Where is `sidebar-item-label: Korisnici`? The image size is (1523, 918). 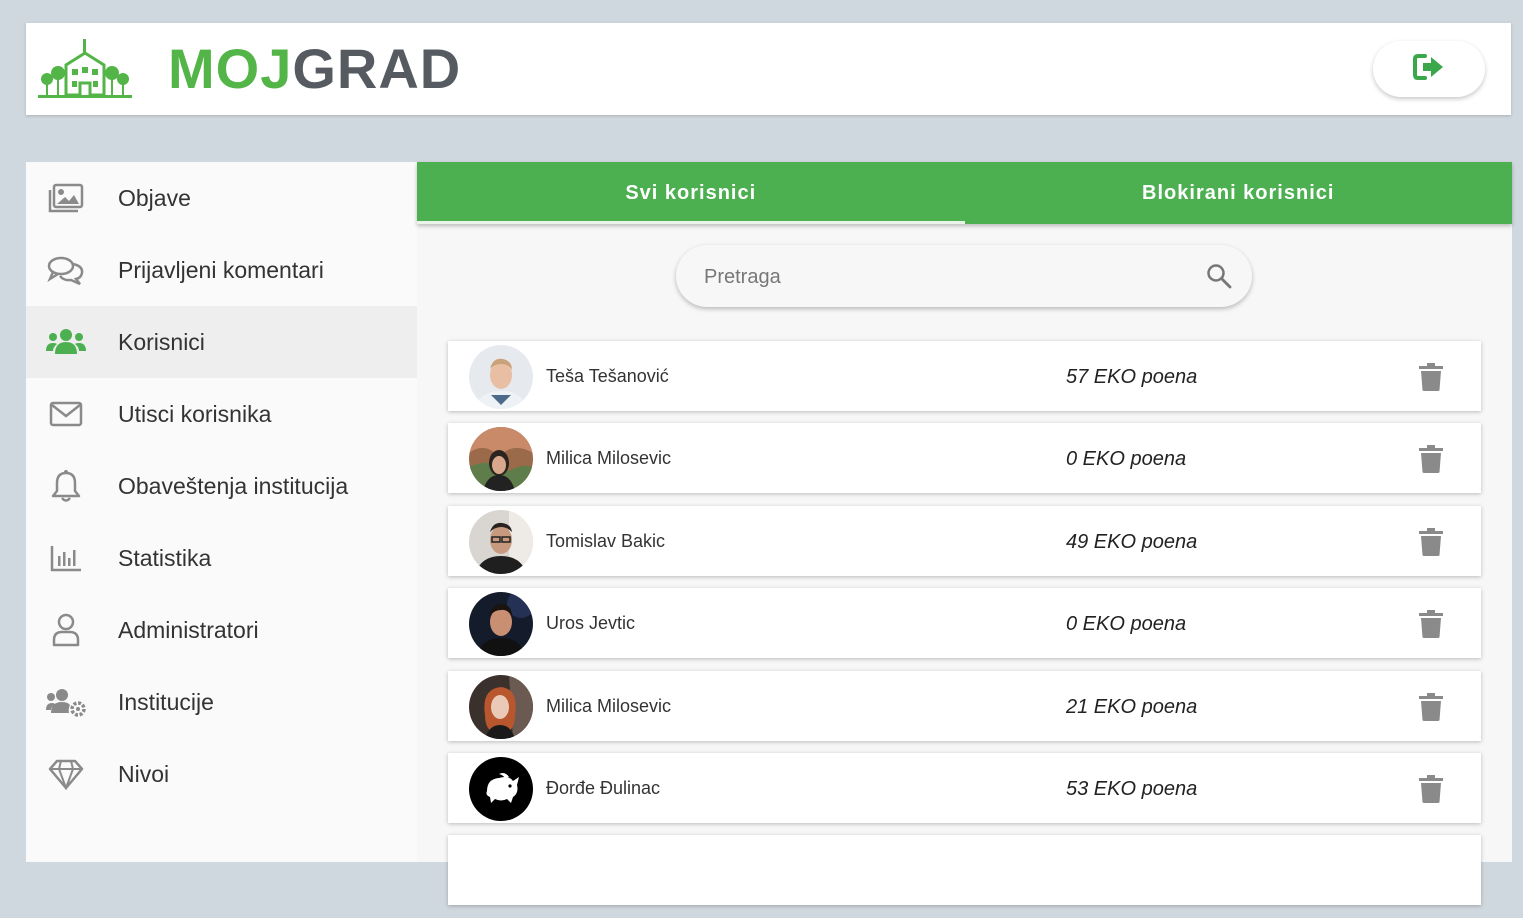 sidebar-item-label: Korisnici is located at coordinates (161, 341).